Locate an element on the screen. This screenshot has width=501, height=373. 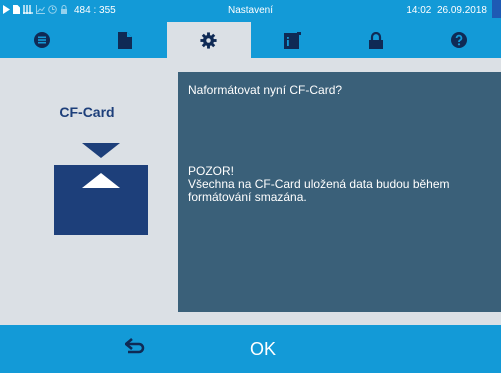
tab-log is located at coordinates (293, 40).